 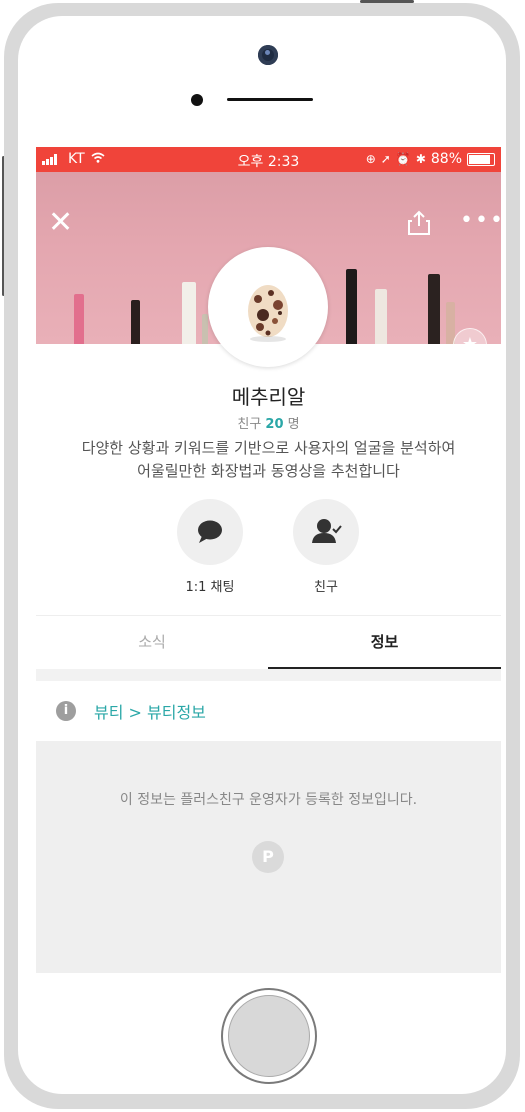 I want to click on alarm-icon: ⏰, so click(x=403, y=159).